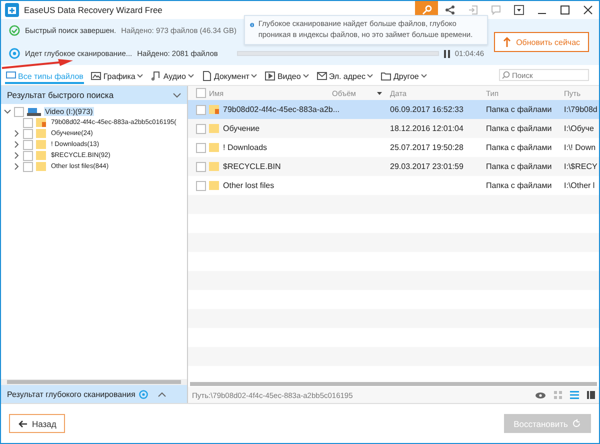 The image size is (600, 444). Describe the element at coordinates (427, 128) in the screenshot. I see `table-cell: 18.12.2016 12:01:04` at that location.